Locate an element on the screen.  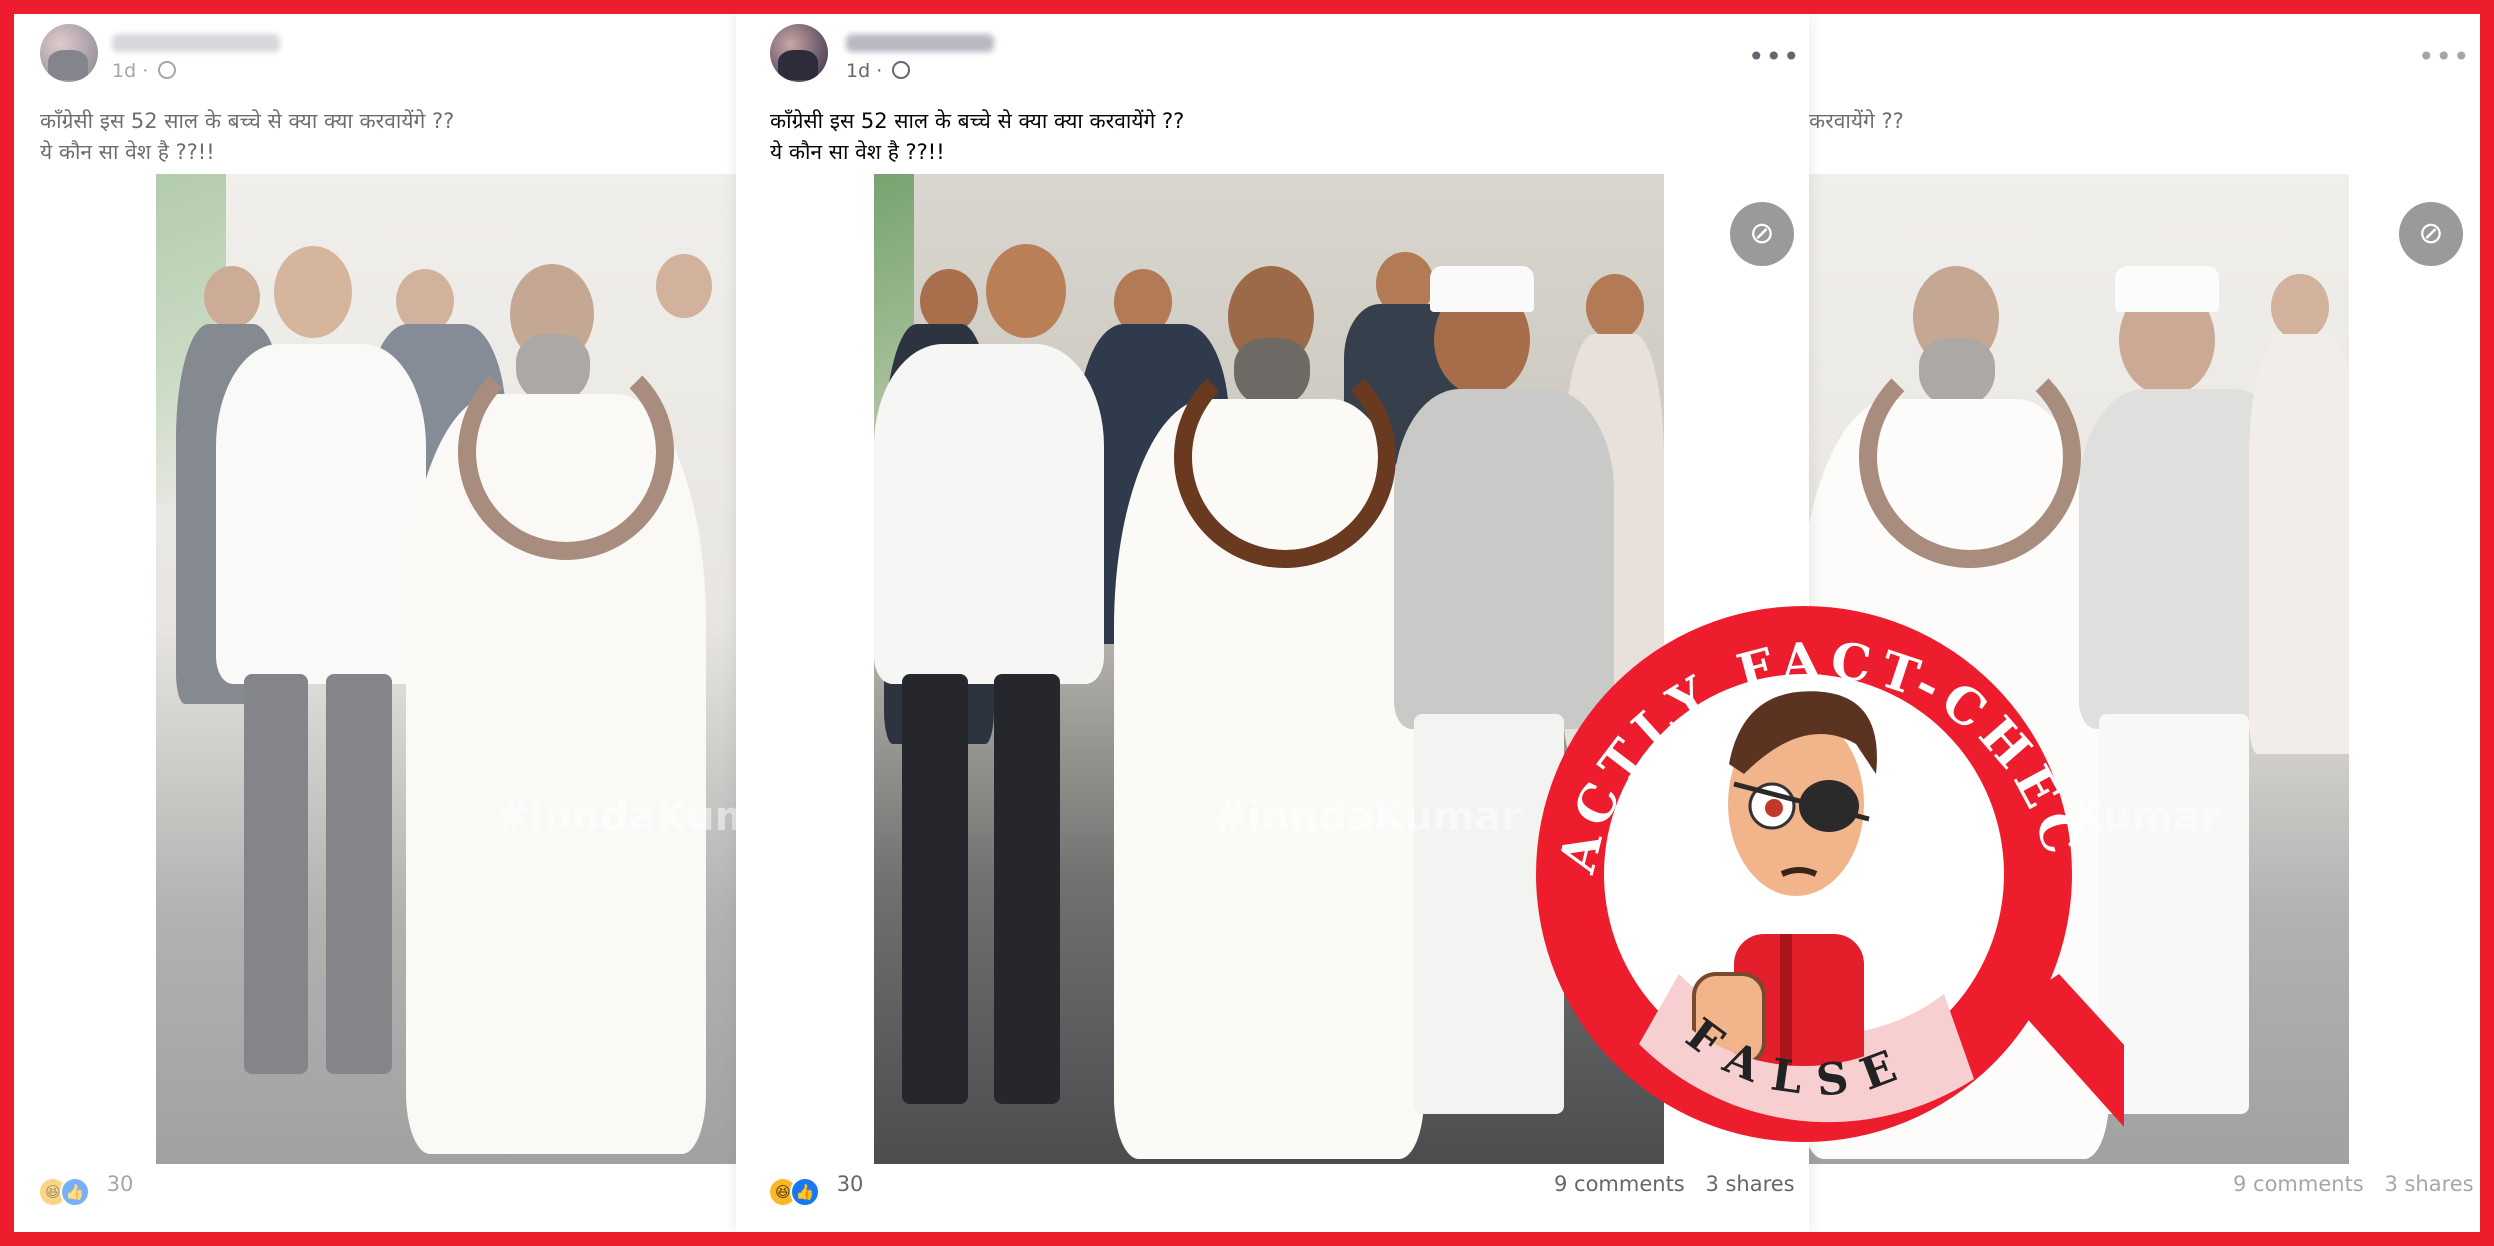
caption-line-1: करवायेंगे ?? is located at coordinates (1856, 121).